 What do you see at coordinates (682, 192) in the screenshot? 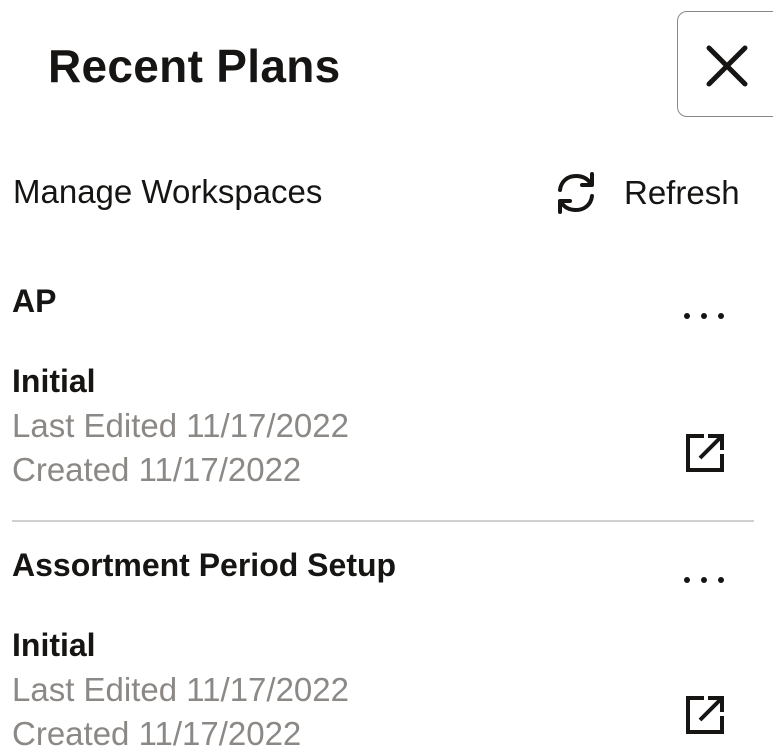
I see `refresh-label: Refresh` at bounding box center [682, 192].